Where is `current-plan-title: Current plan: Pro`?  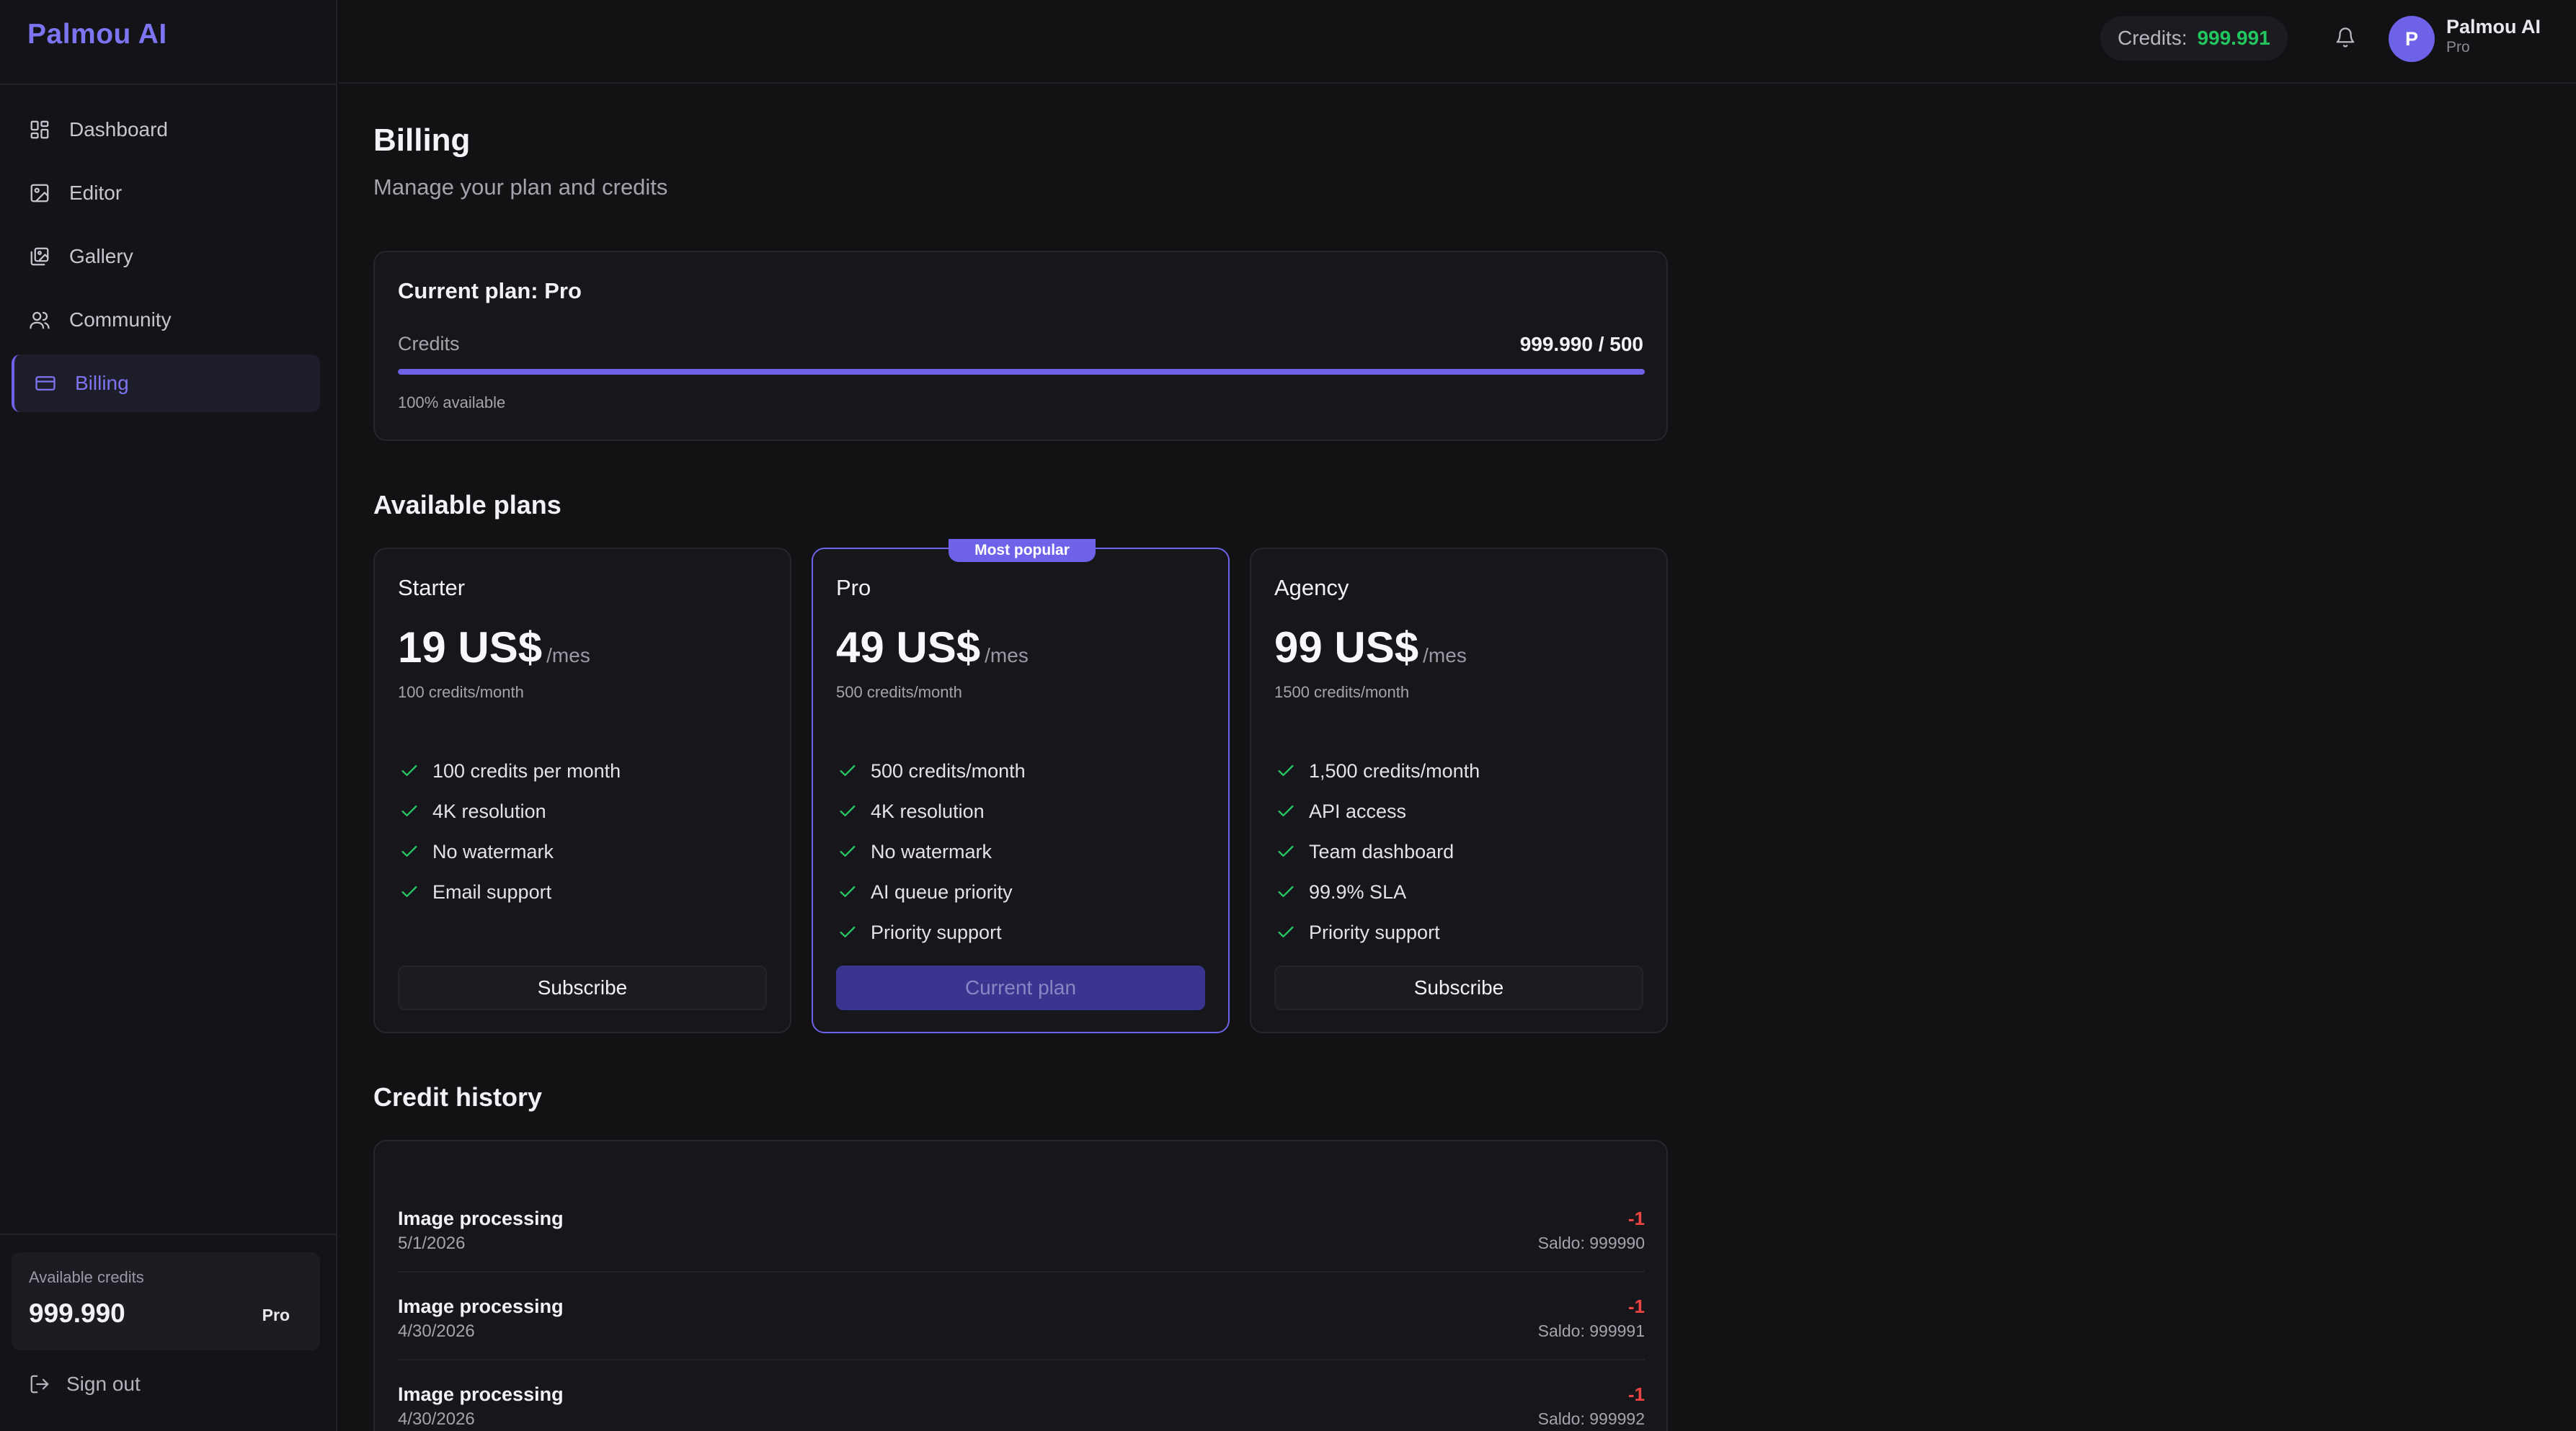 current-plan-title: Current plan: Pro is located at coordinates (490, 290).